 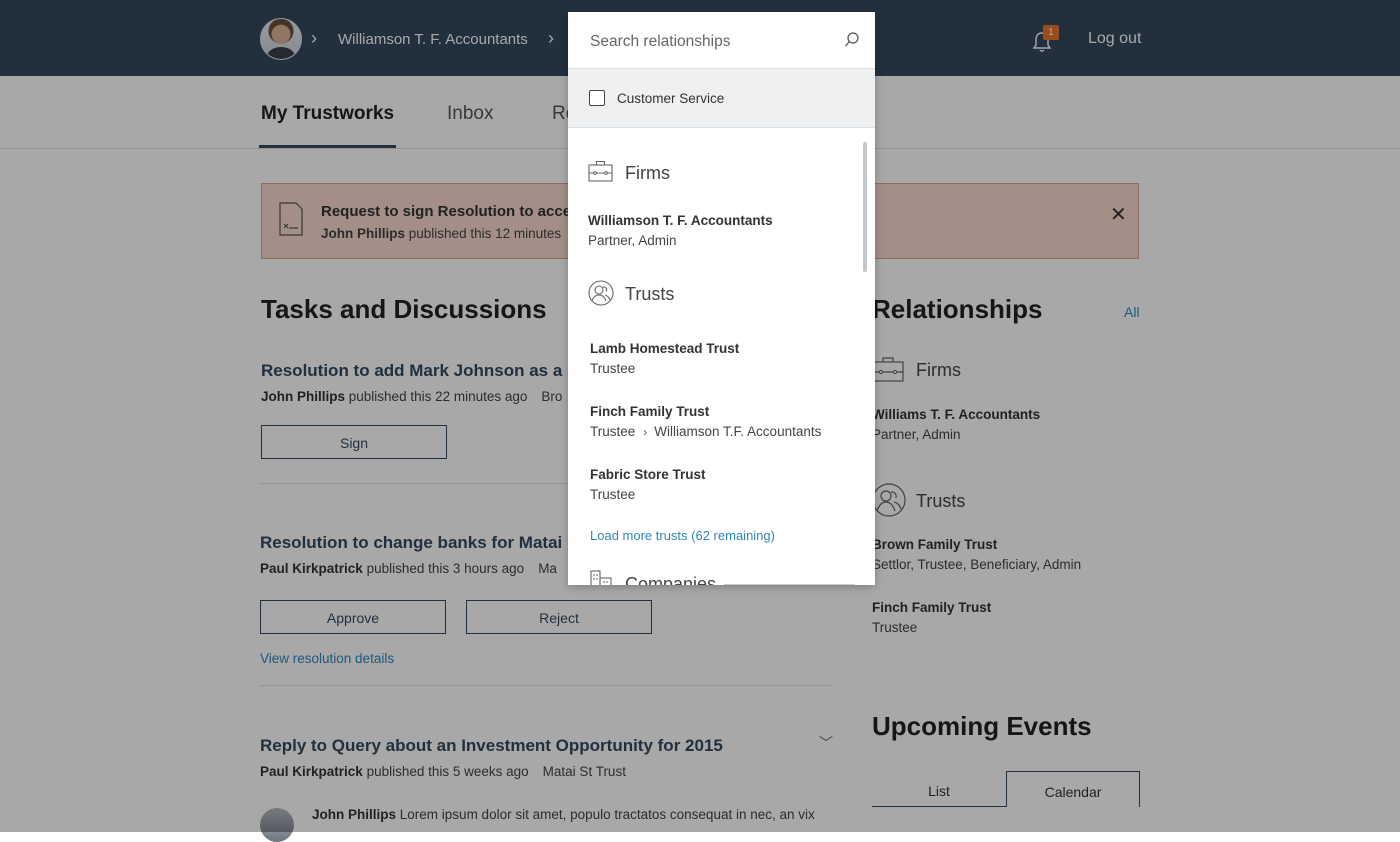 I want to click on search-input, so click(x=710, y=42).